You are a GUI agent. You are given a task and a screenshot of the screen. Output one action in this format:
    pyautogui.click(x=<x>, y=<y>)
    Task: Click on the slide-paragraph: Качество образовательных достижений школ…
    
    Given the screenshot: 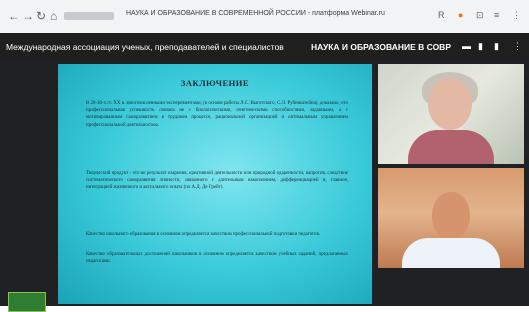 What is the action you would take?
    pyautogui.click(x=217, y=258)
    